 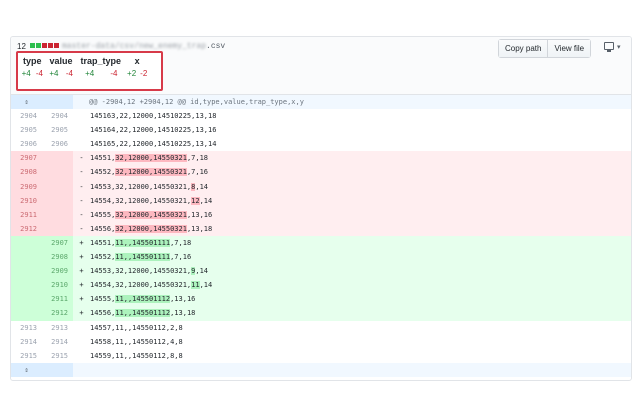 I want to click on view-file-button: View file, so click(x=569, y=48).